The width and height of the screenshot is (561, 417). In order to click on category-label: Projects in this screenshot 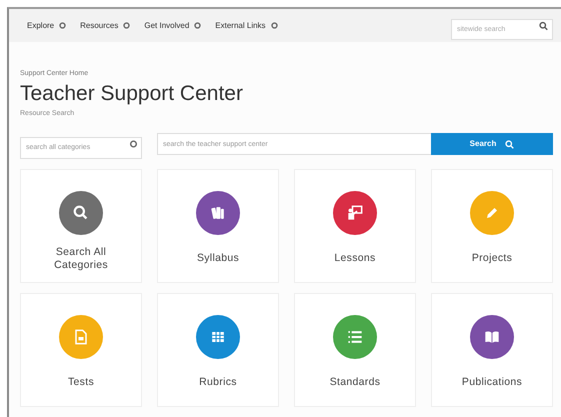, I will do `click(492, 259)`.